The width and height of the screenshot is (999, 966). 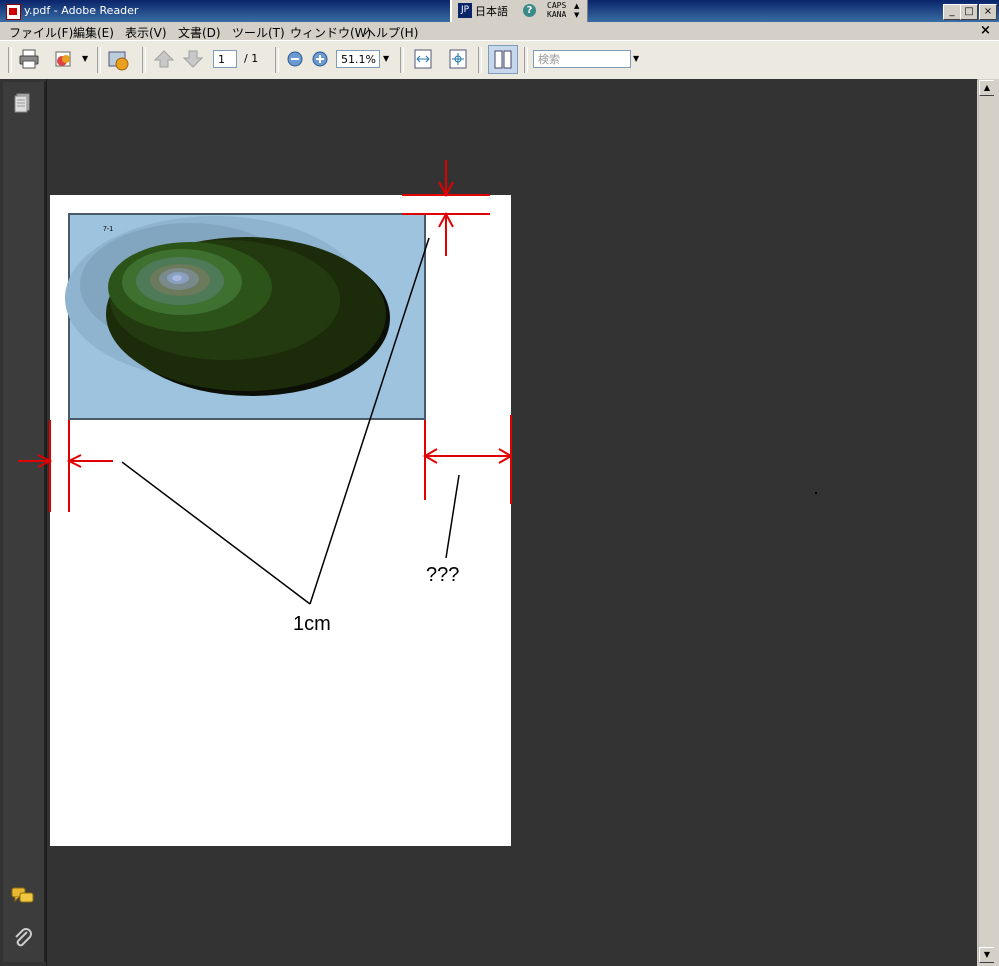 I want to click on annotation-question: ???, so click(x=443, y=575).